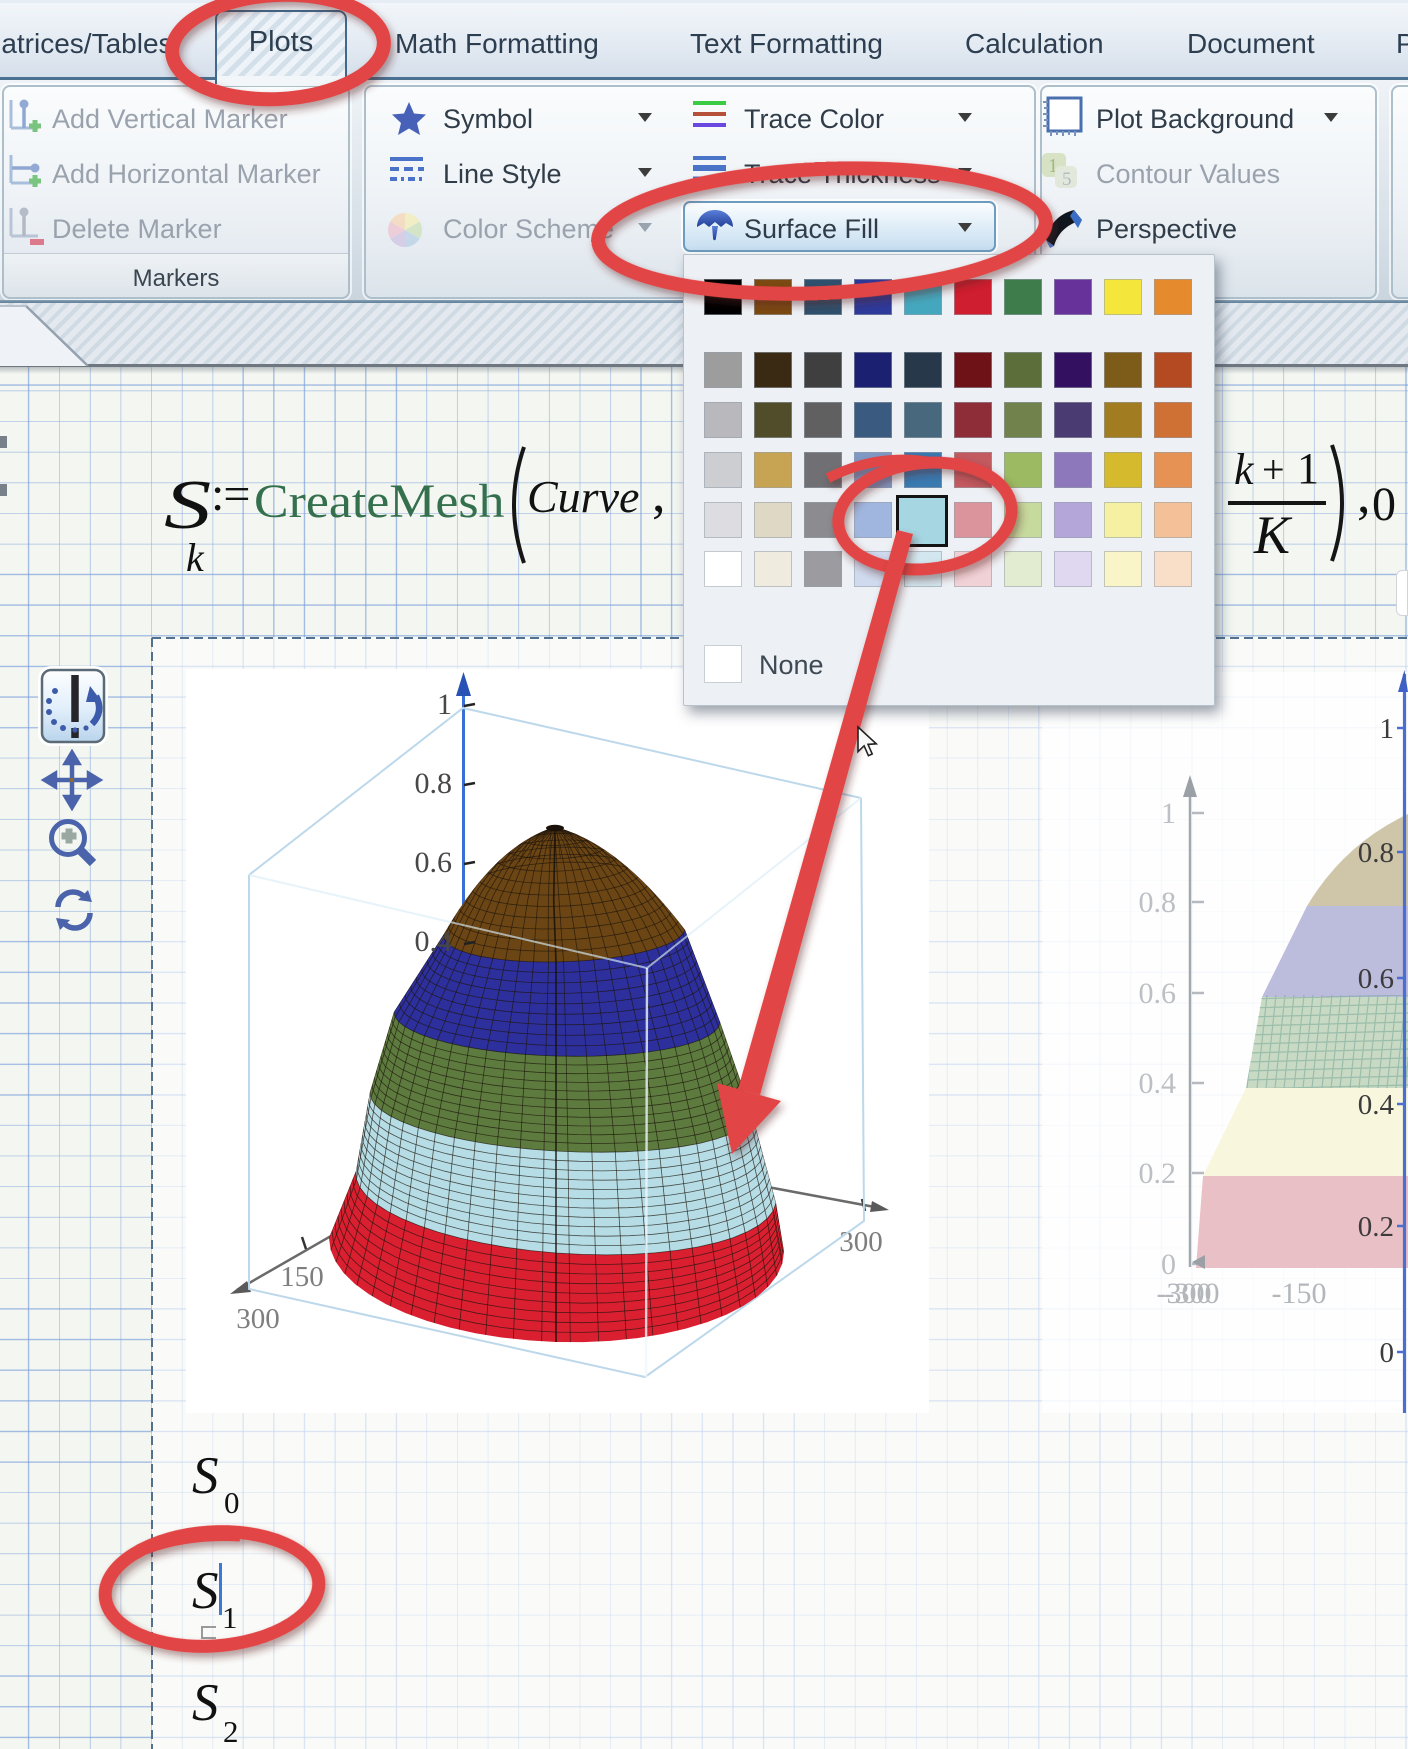 This screenshot has height=1749, width=1408. What do you see at coordinates (302, 1277) in the screenshot?
I see `svg-text: 150` at bounding box center [302, 1277].